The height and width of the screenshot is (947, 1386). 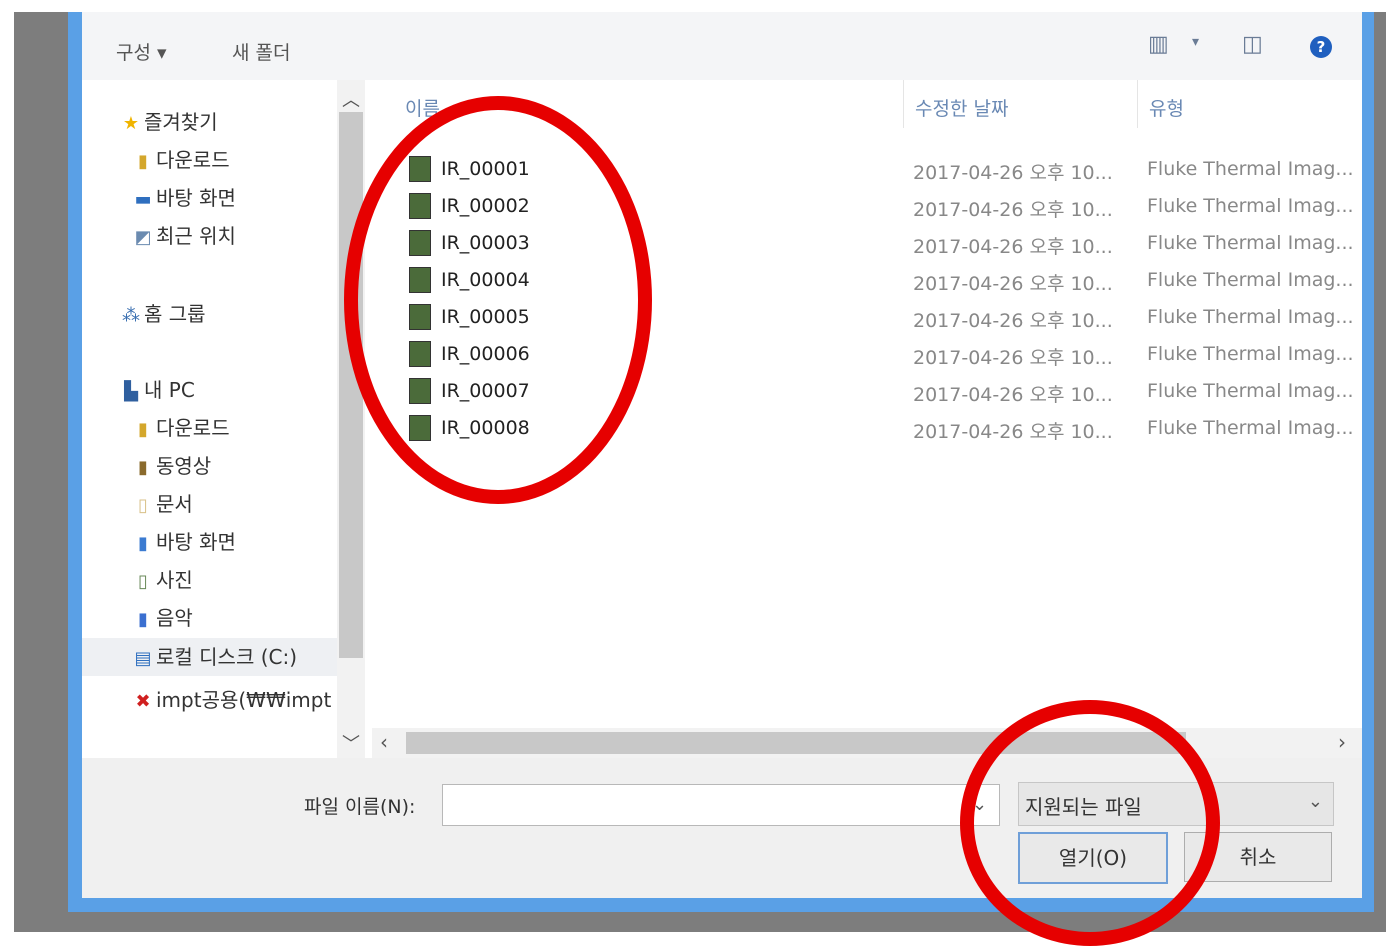 I want to click on local-disk-icon: ▤, so click(x=143, y=658).